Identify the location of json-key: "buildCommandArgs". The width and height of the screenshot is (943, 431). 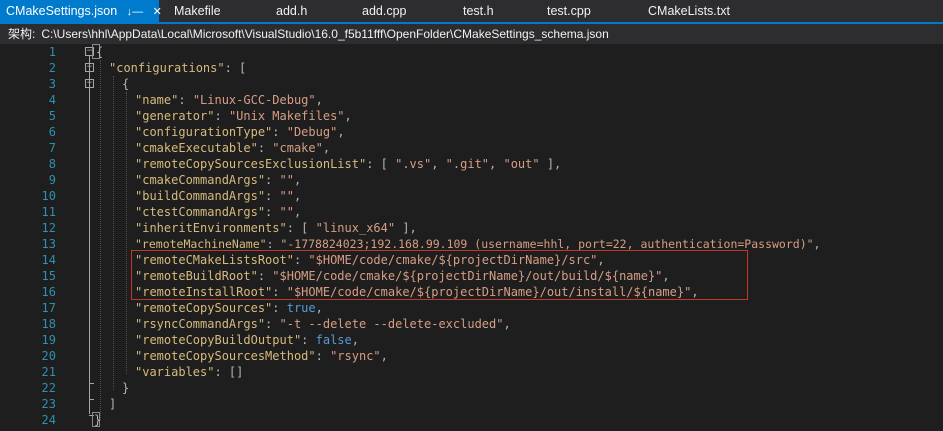
(200, 196).